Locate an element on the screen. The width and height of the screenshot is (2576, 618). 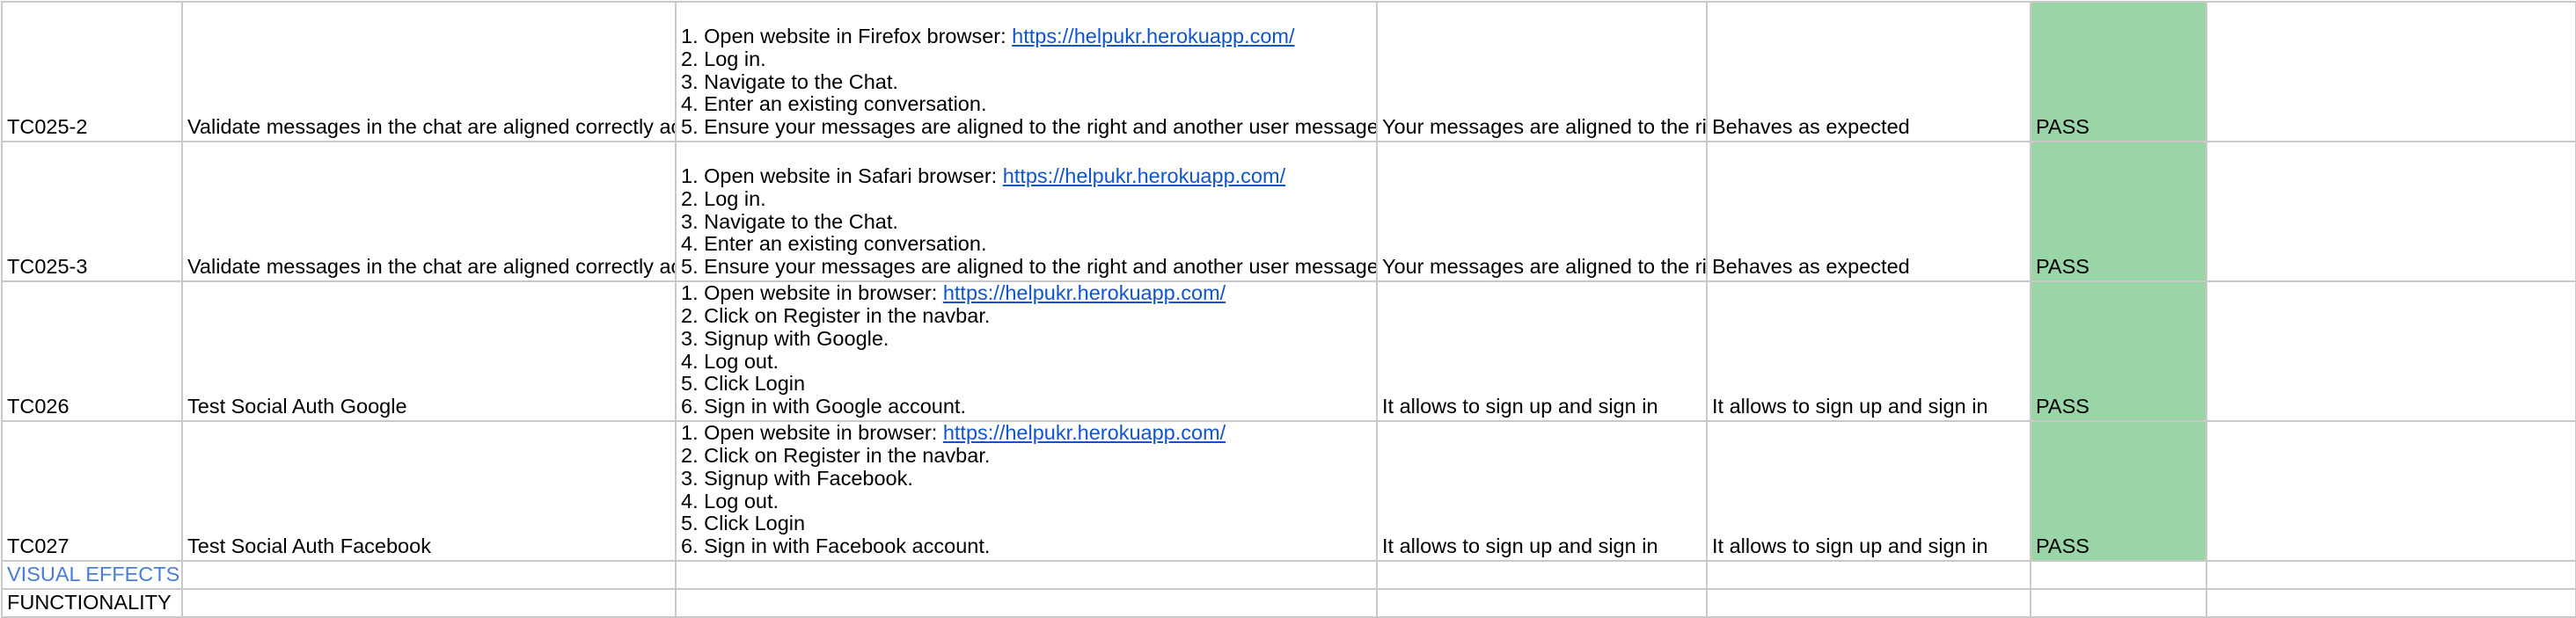
test-id-cell: TC027 is located at coordinates (92, 491).